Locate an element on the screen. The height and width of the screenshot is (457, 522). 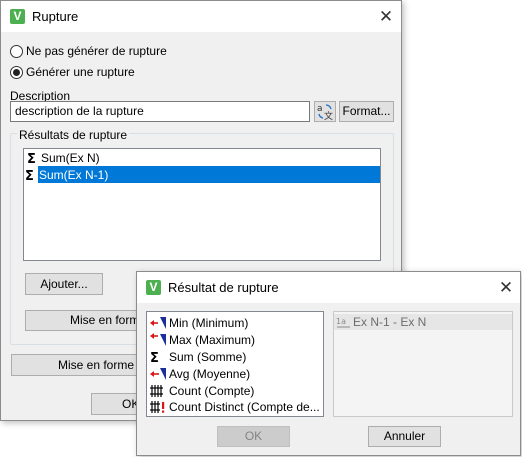
selected-field-item: 1a Ex N-1 - Ex N is located at coordinates (423, 322).